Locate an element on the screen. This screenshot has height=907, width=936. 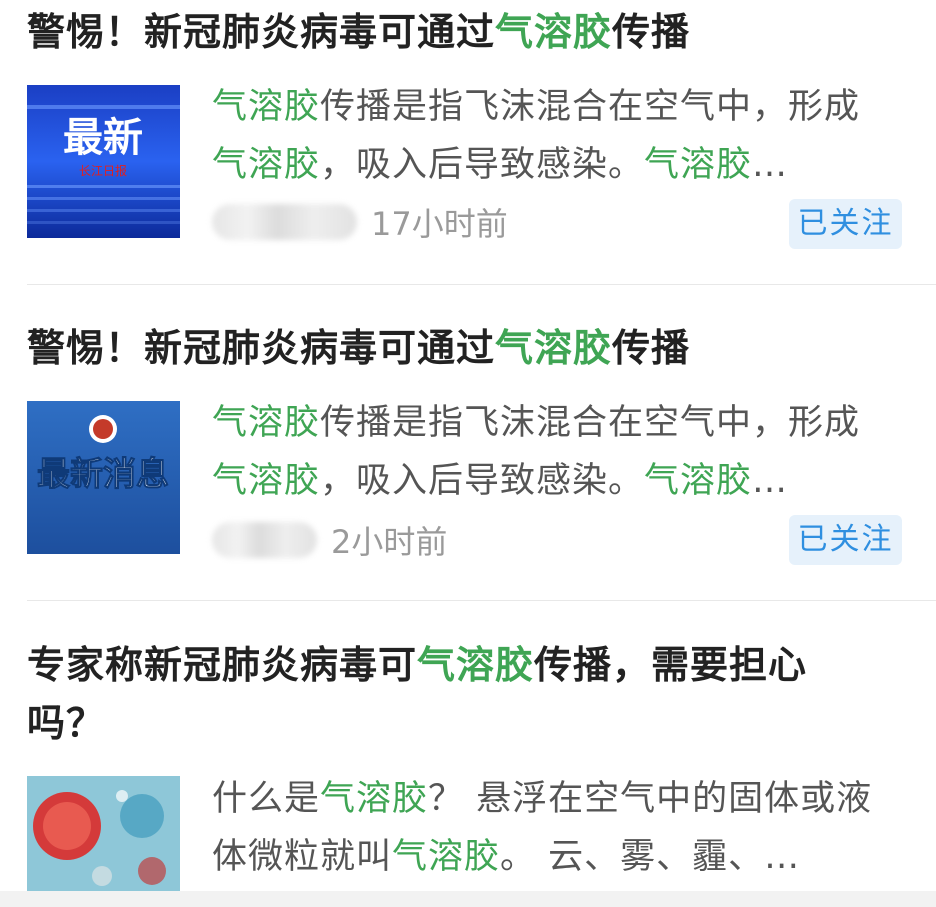
thumbnail-label: 最新 is located at coordinates (103, 138).